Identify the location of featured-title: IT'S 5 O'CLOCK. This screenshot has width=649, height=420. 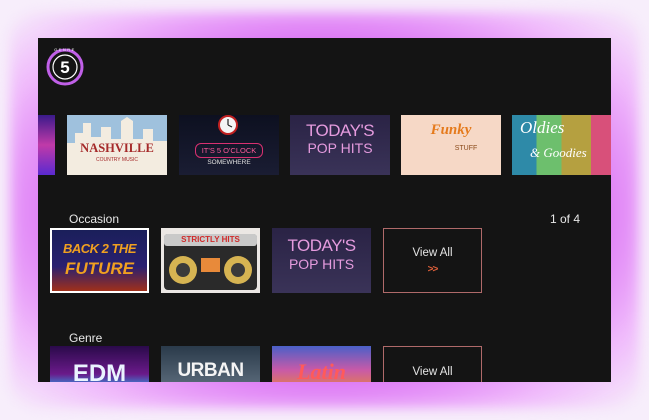
(229, 150).